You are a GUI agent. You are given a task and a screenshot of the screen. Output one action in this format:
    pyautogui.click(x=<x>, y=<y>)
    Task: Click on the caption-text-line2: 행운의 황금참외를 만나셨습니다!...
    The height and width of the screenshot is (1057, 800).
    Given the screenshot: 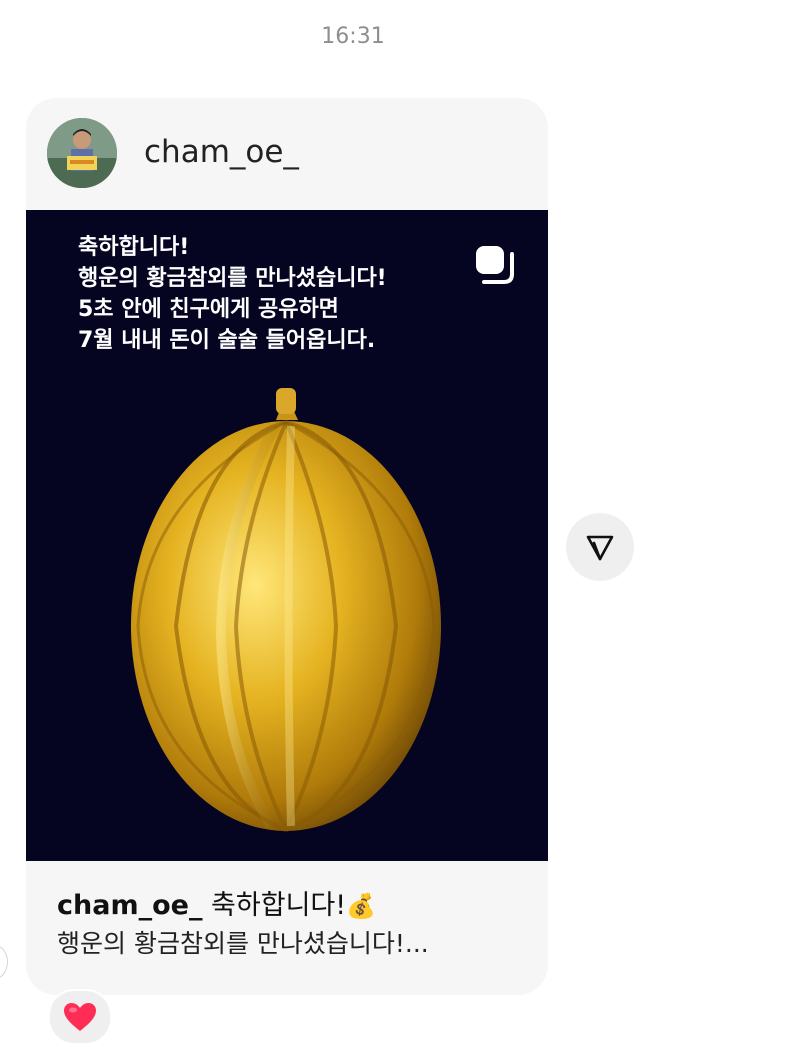 What is the action you would take?
    pyautogui.click(x=243, y=943)
    